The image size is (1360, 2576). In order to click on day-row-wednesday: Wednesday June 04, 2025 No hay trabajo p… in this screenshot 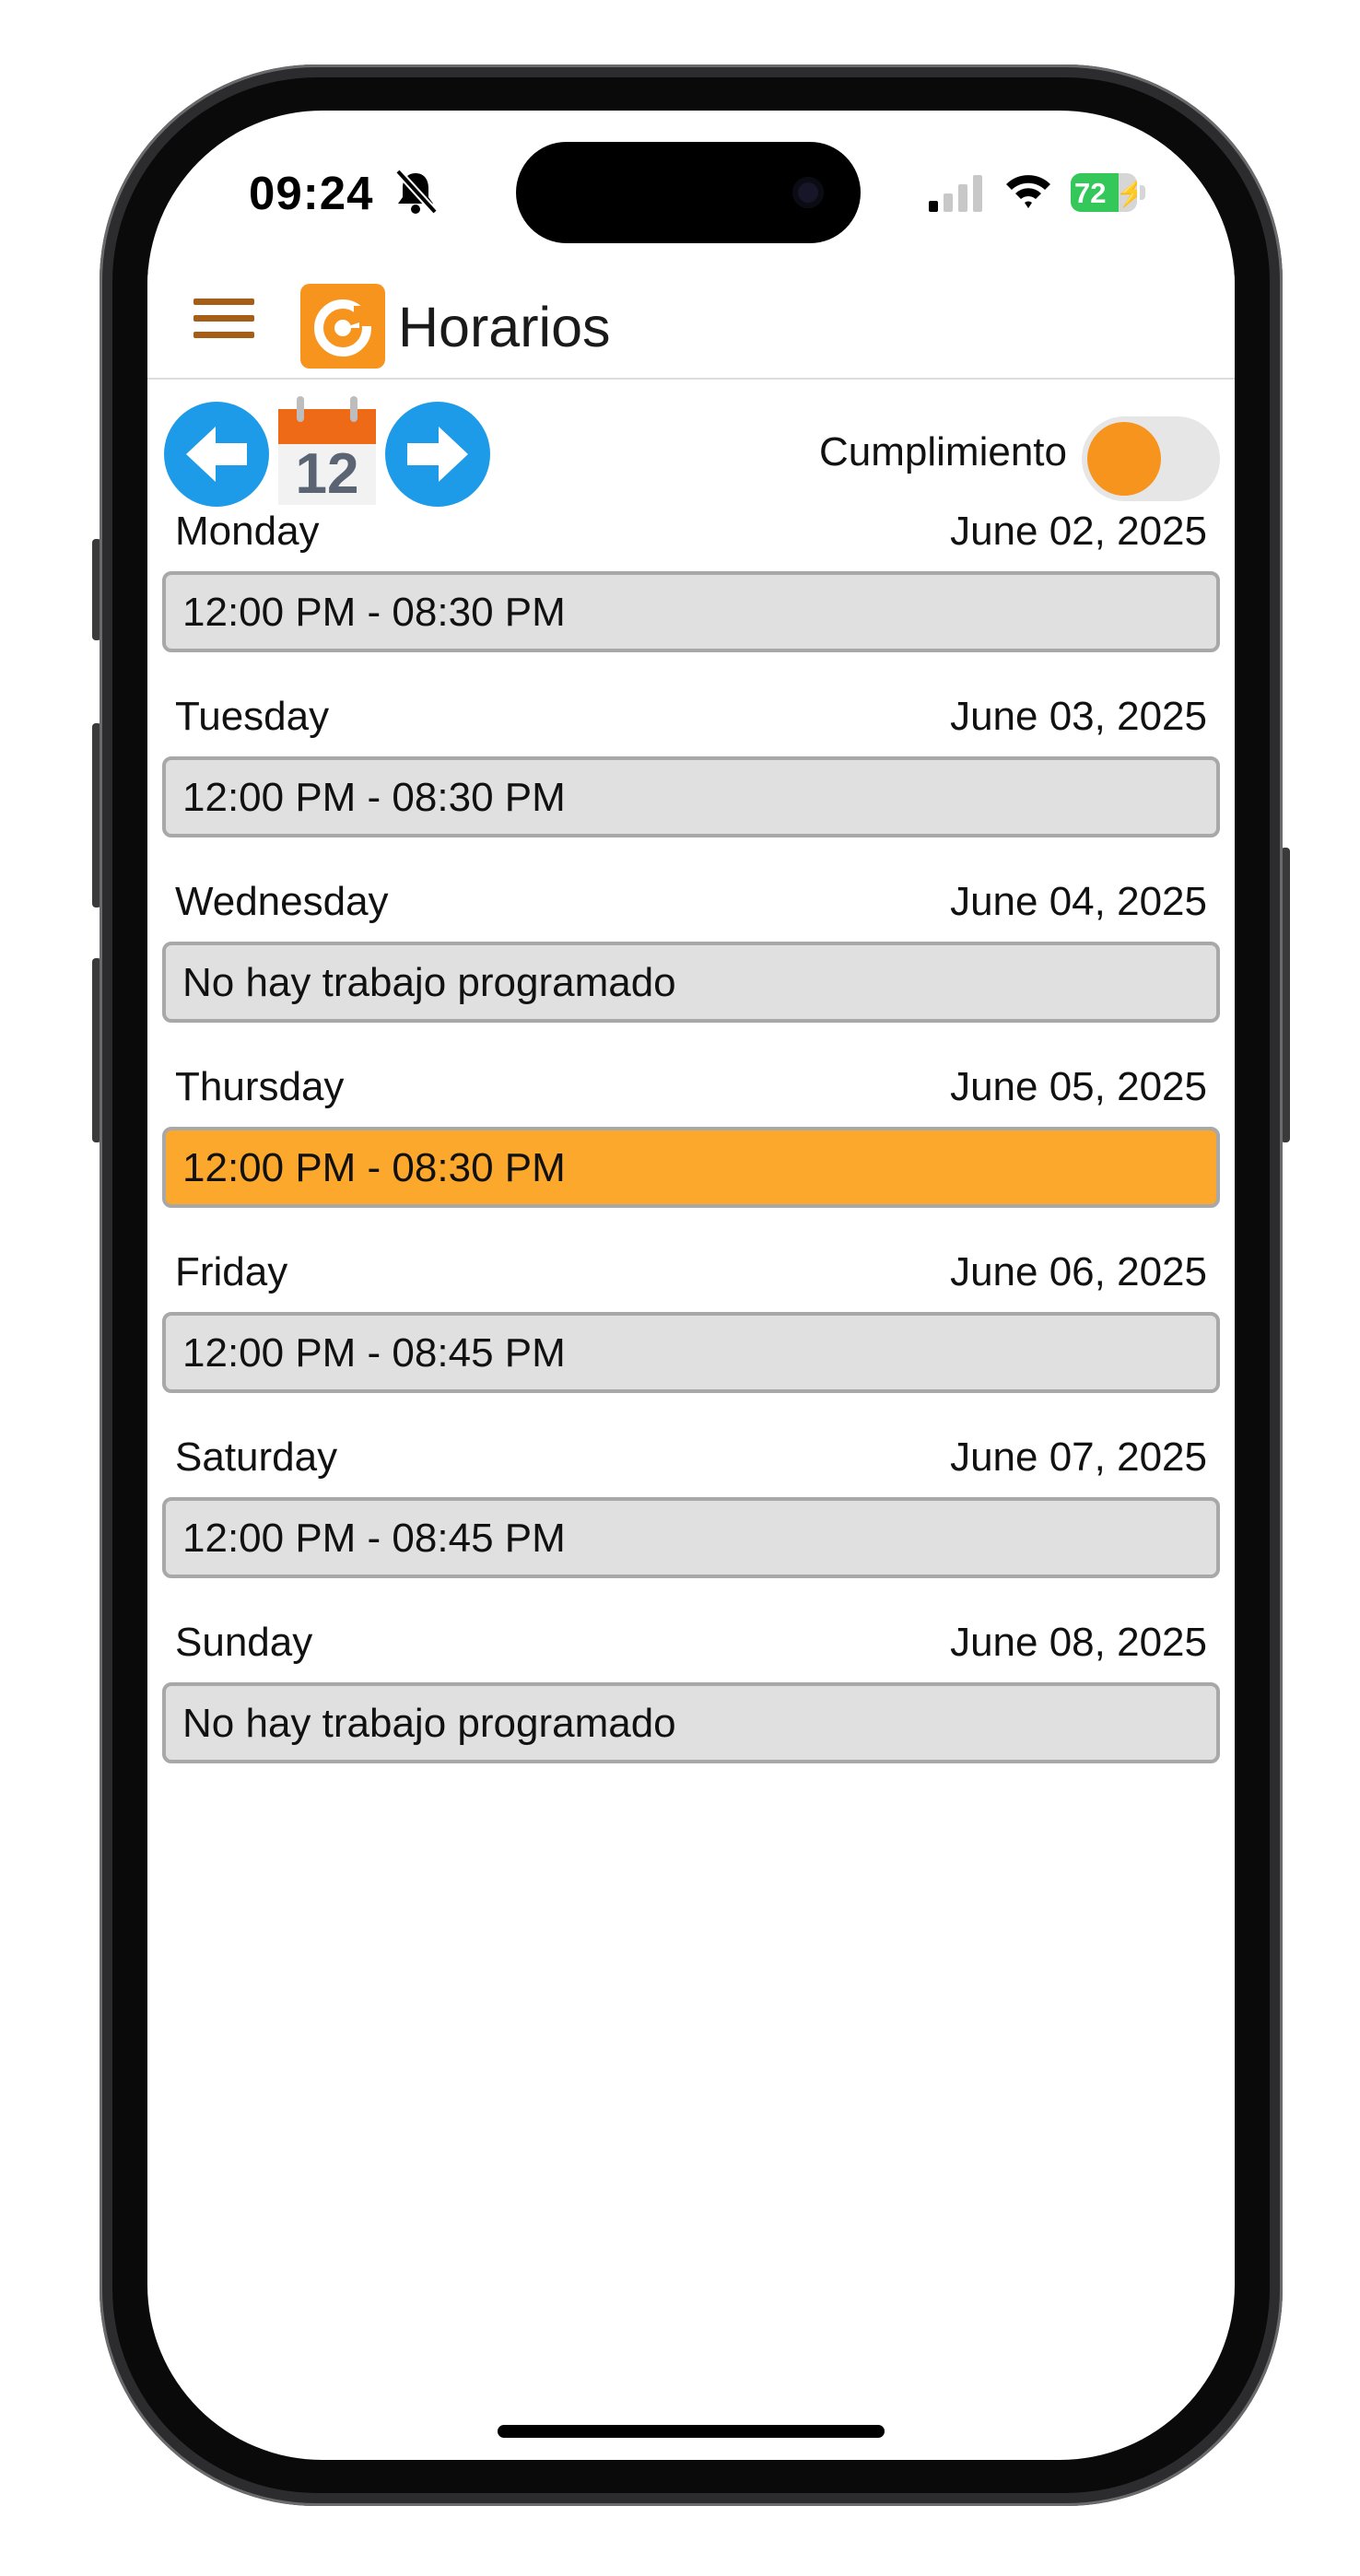, I will do `click(691, 971)`.